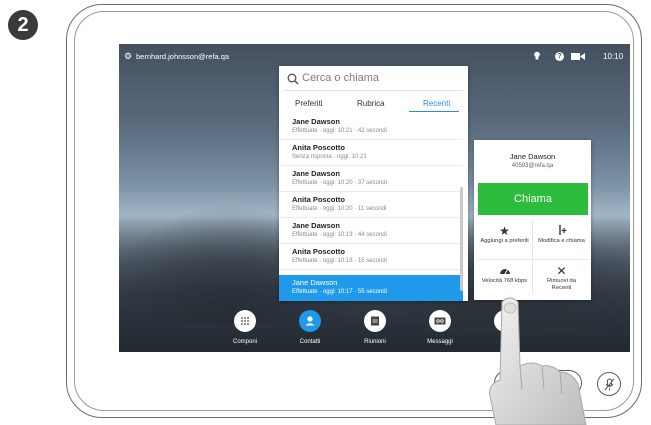 This screenshot has width=651, height=425. Describe the element at coordinates (504, 231) in the screenshot. I see `star-icon: ★` at that location.